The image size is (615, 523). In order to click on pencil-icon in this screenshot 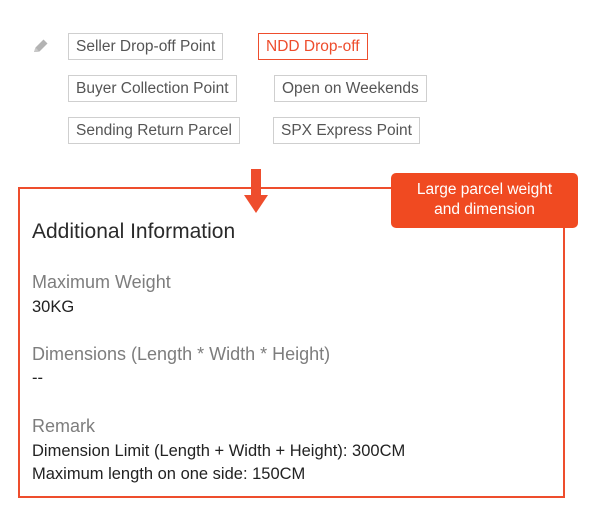, I will do `click(41, 46)`.